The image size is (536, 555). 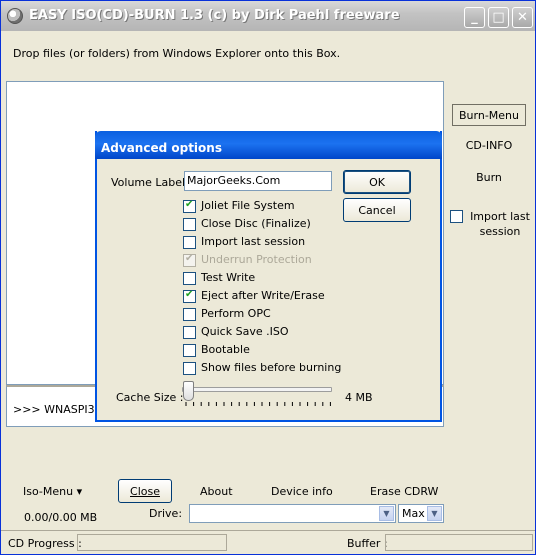 I want to click on close-icon: ✕, so click(x=522, y=17).